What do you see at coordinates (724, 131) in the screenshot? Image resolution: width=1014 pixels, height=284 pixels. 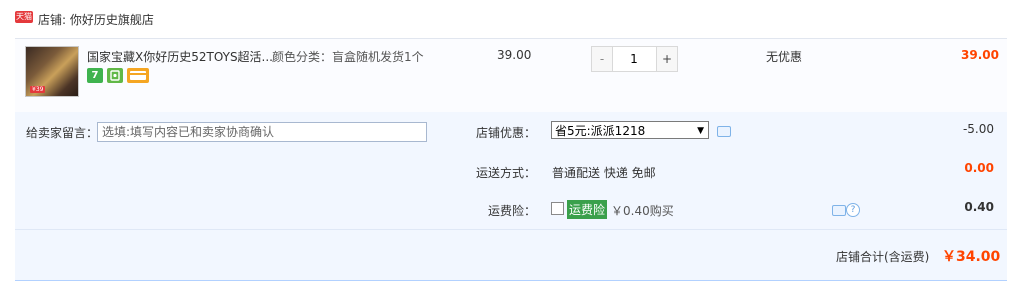 I see `chat-icon` at bounding box center [724, 131].